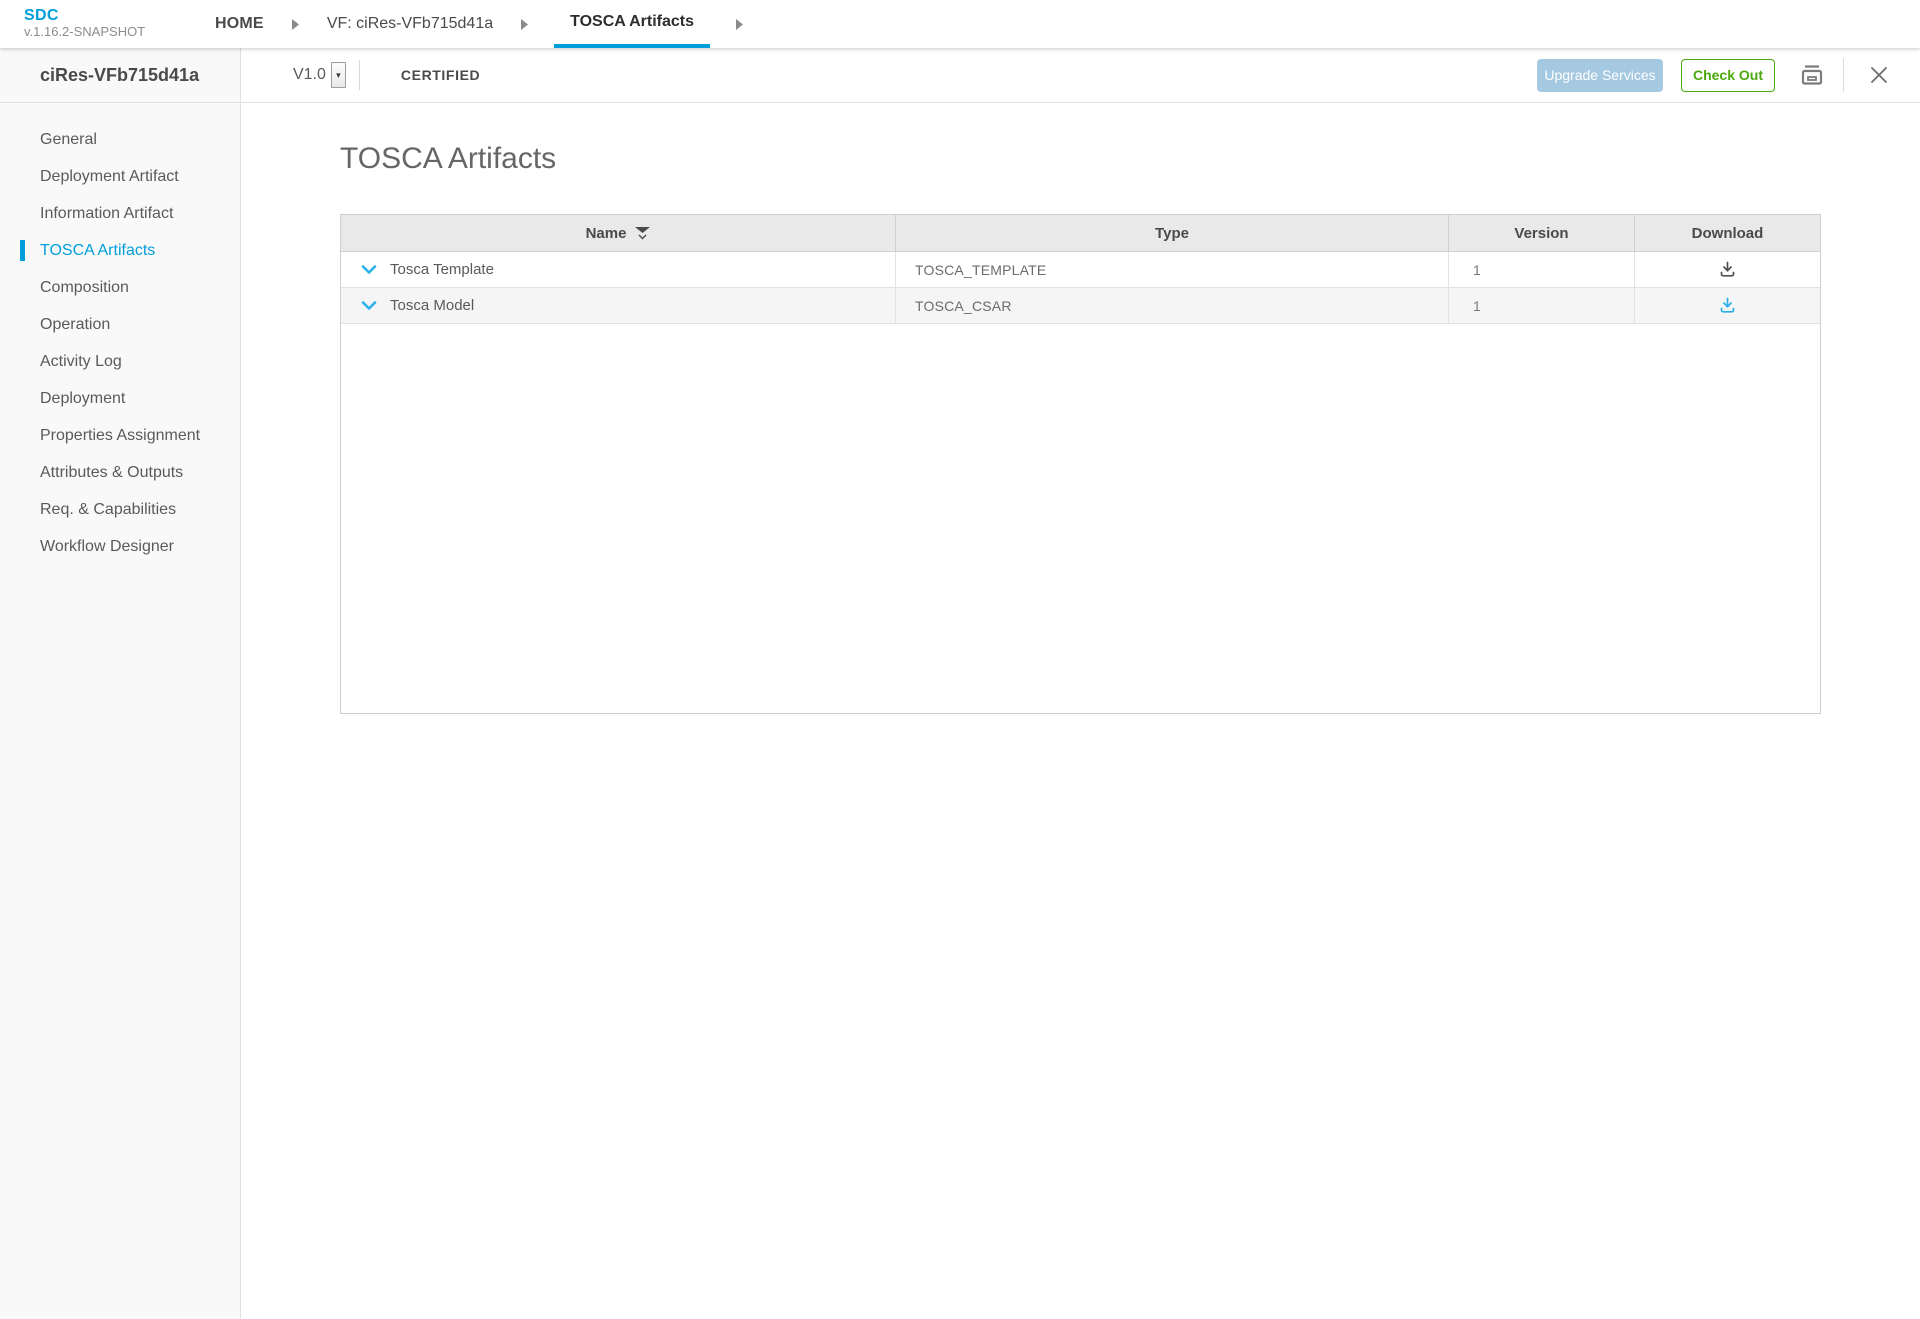  I want to click on app-version: v.1.16.2-SNAPSHOT, so click(85, 31).